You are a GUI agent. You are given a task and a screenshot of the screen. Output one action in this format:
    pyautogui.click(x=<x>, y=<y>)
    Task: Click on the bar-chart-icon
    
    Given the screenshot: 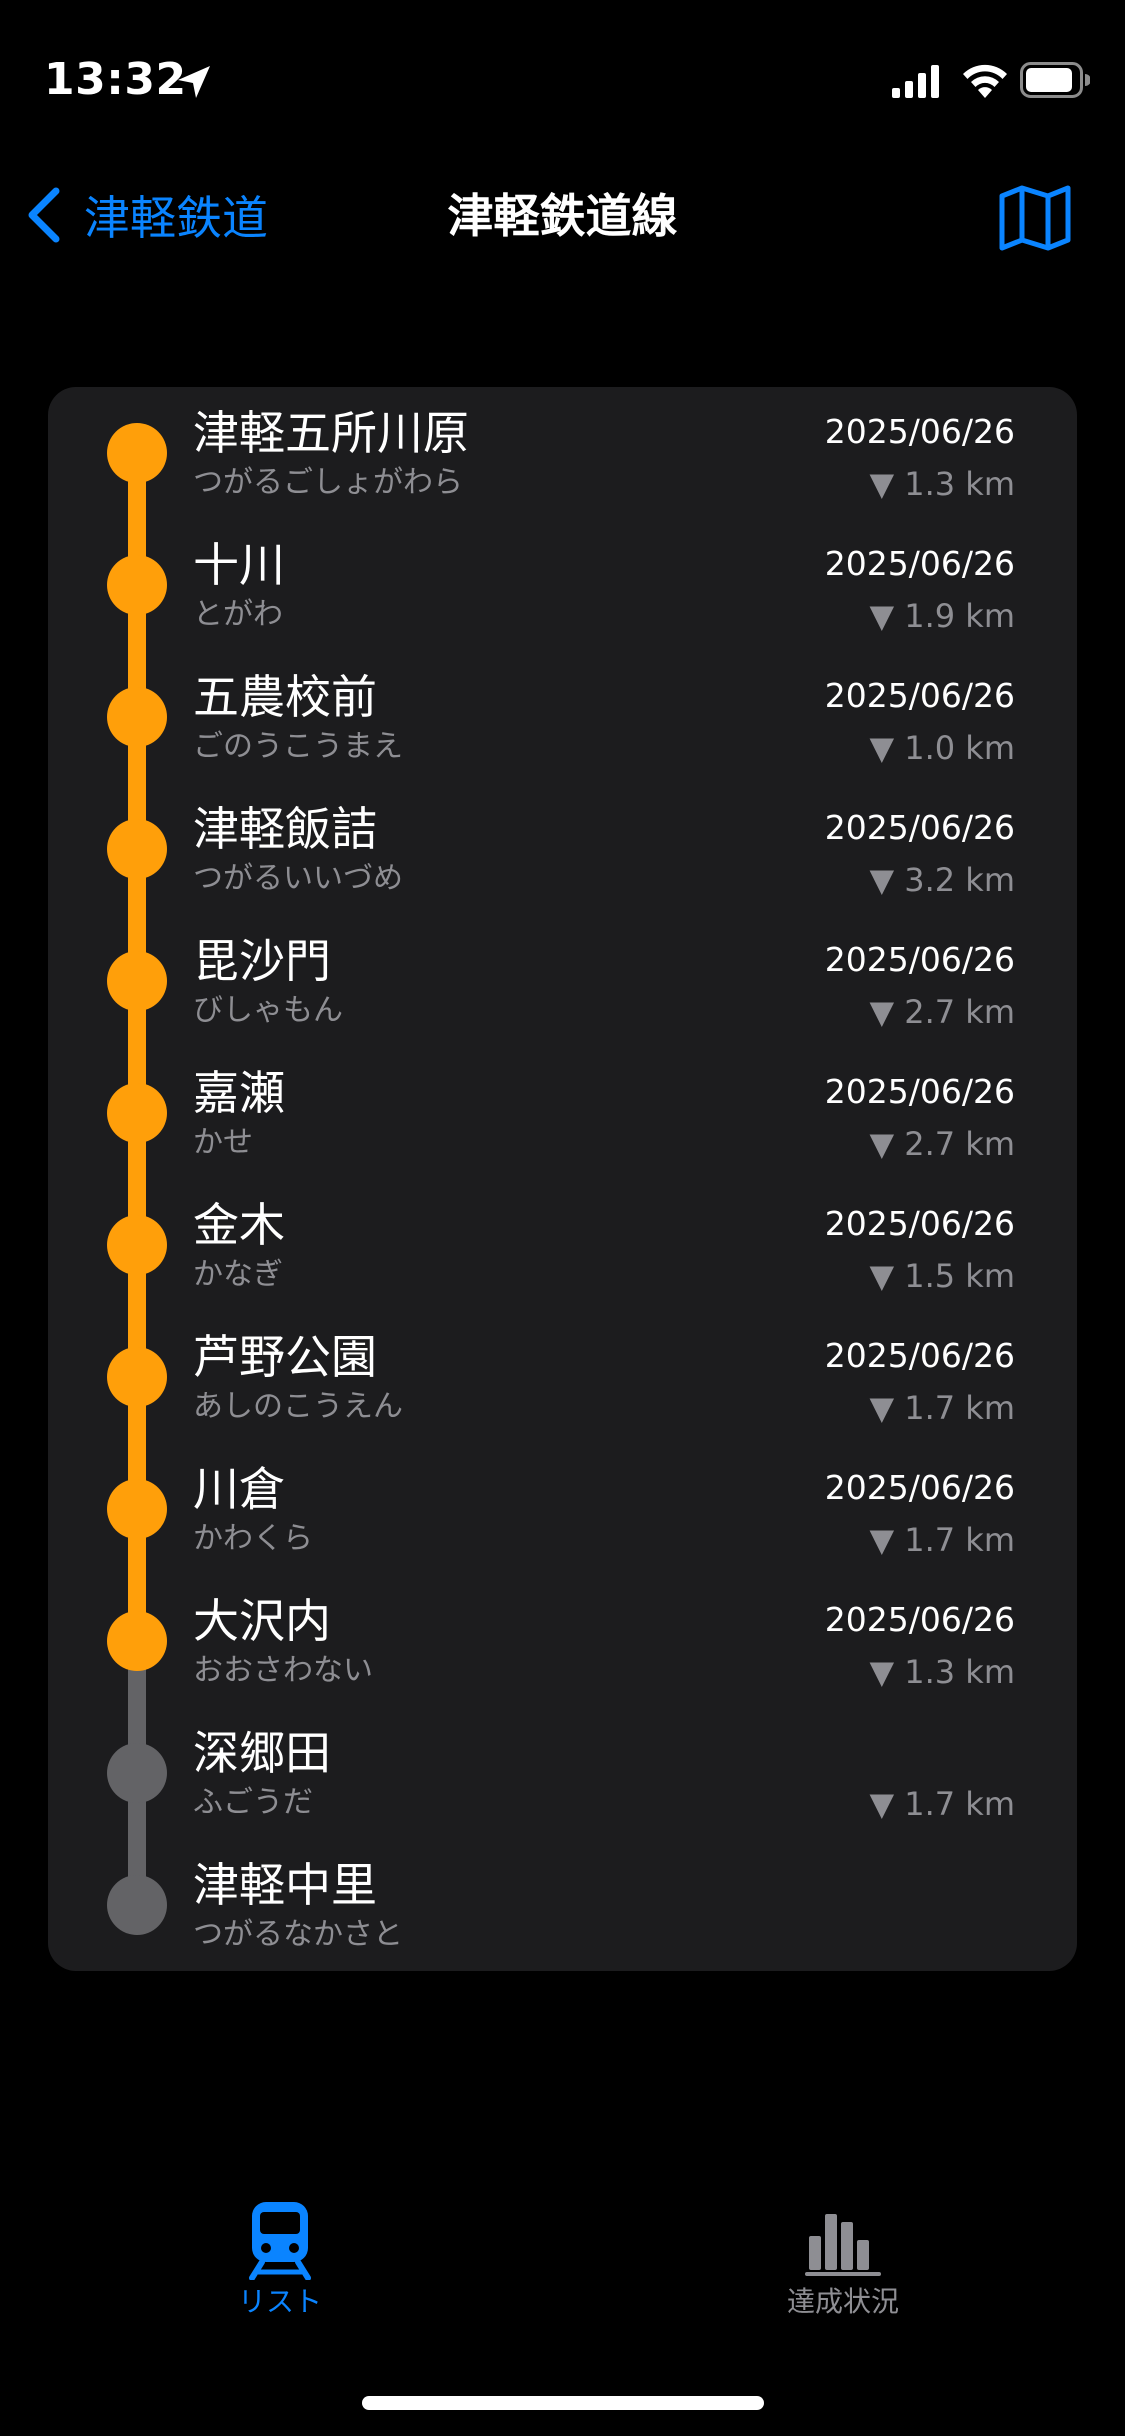 What is the action you would take?
    pyautogui.click(x=843, y=2245)
    